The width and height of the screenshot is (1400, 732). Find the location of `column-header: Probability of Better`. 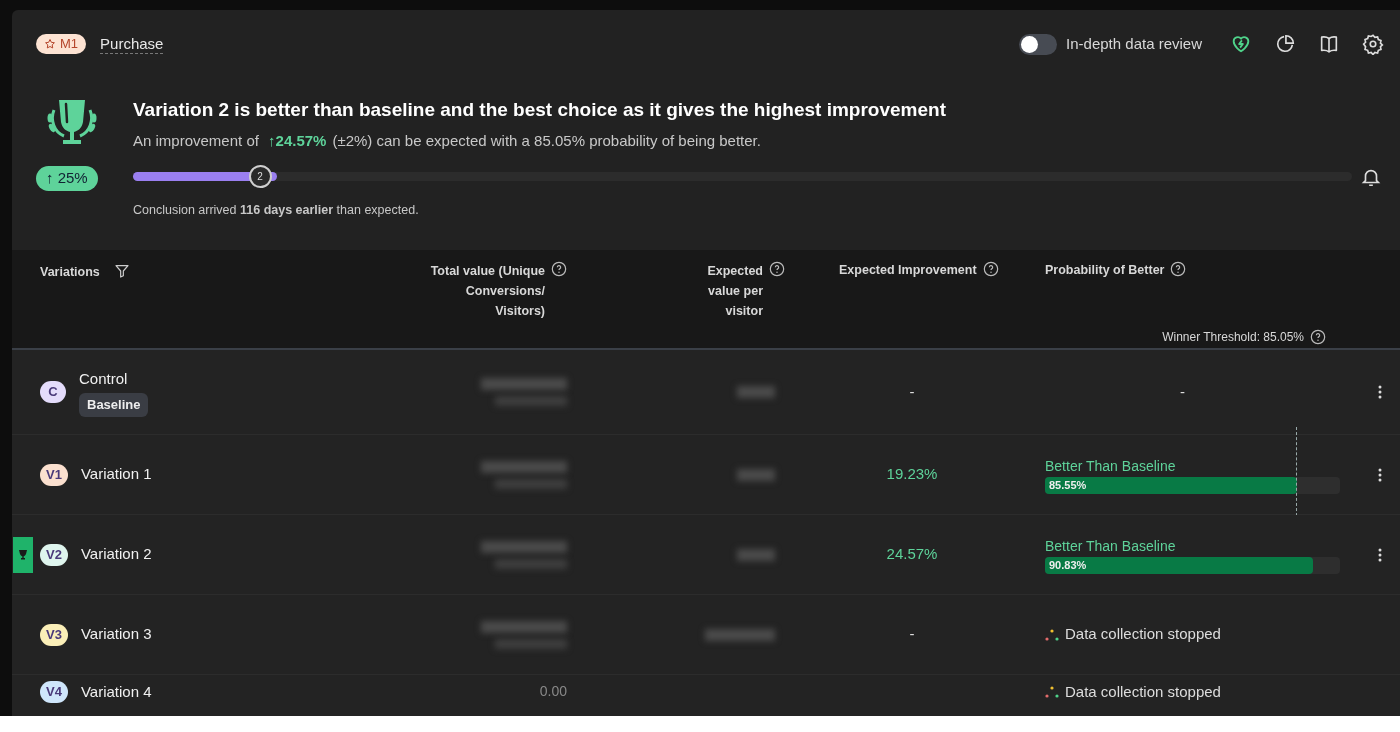

column-header: Probability of Better is located at coordinates (1105, 270).